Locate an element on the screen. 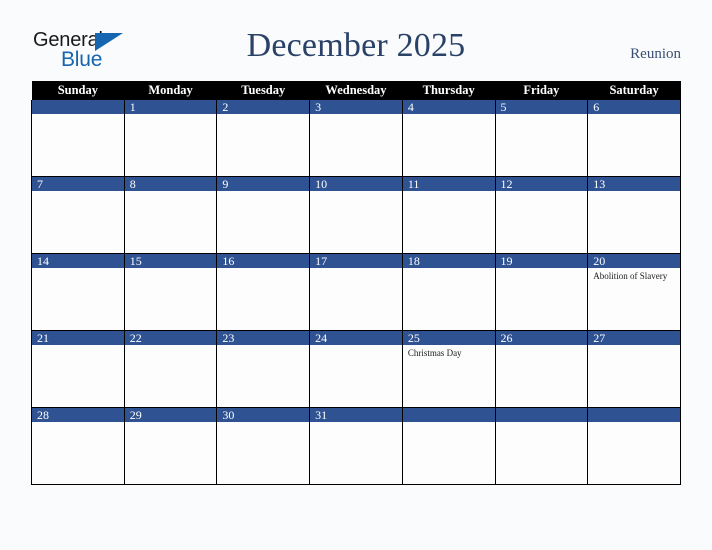 This screenshot has width=712, height=550. calendar-day-cell: 23 is located at coordinates (263, 369).